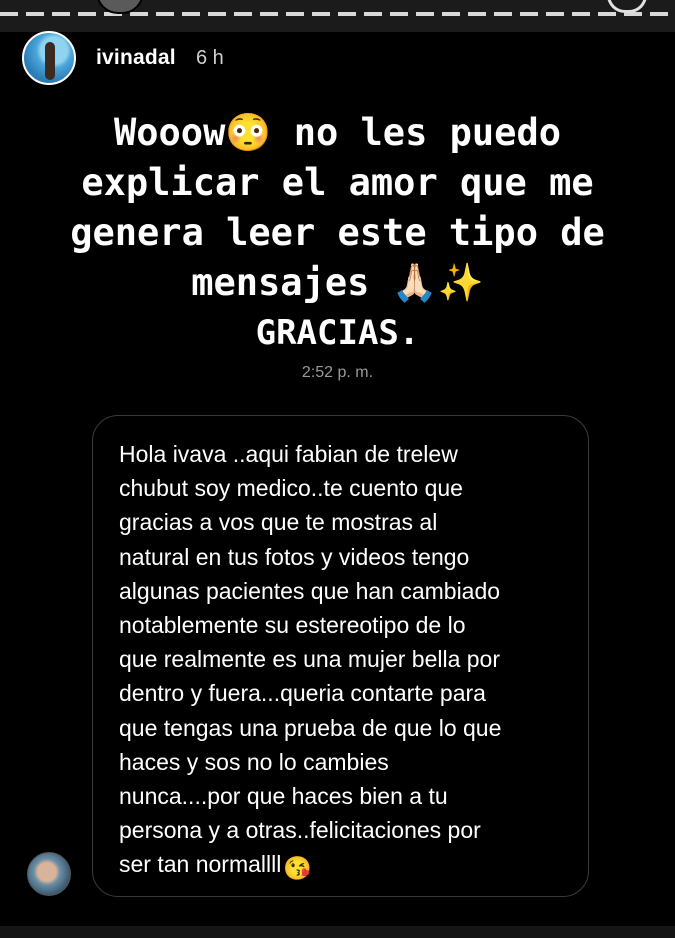 The height and width of the screenshot is (938, 675). I want to click on message-line: algunas pacientes que han cambiado, so click(310, 590).